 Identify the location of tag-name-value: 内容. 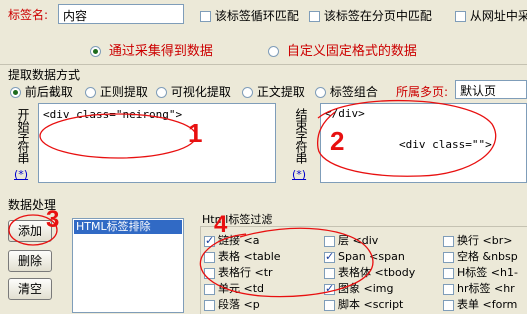
(75, 16).